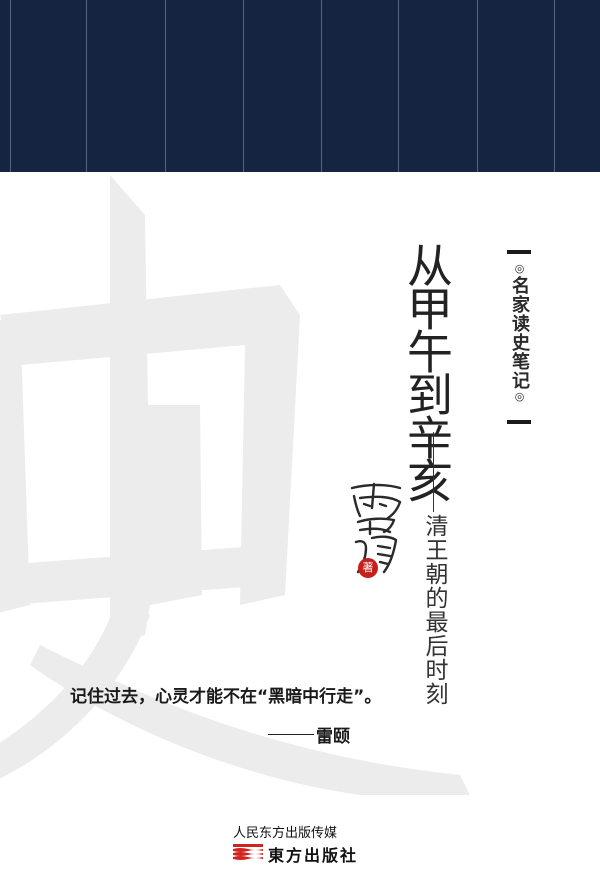 This screenshot has height=893, width=600. Describe the element at coordinates (368, 568) in the screenshot. I see `author-seal: 著` at that location.